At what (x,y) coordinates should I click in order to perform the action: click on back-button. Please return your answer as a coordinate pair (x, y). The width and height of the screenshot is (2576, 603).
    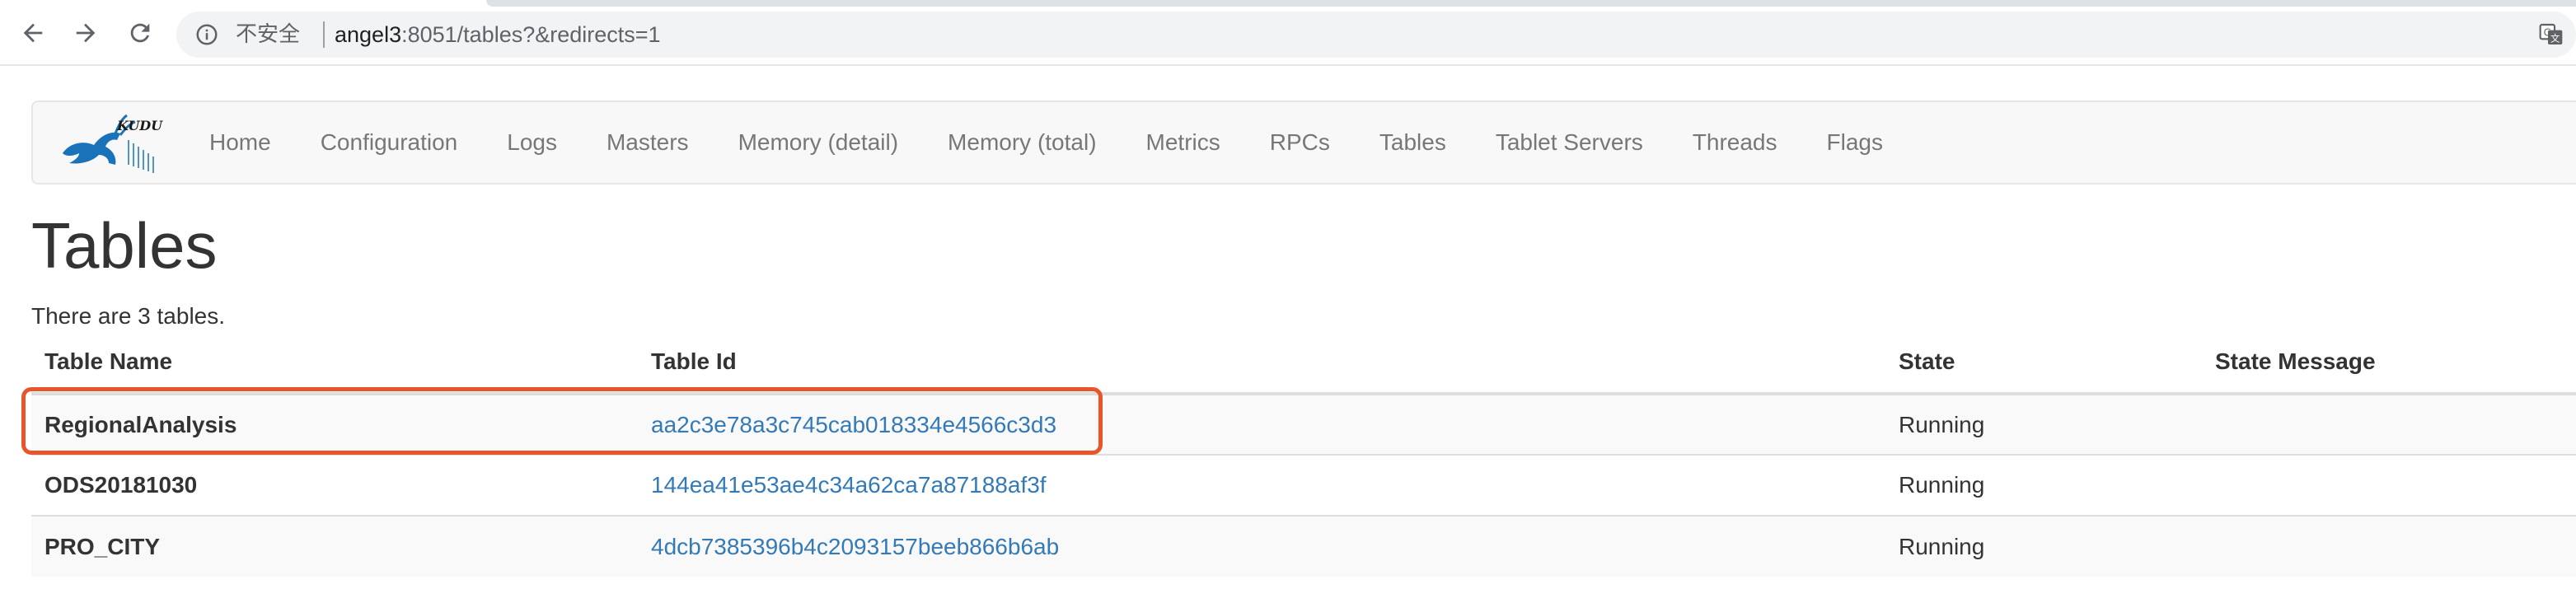
    Looking at the image, I should click on (33, 33).